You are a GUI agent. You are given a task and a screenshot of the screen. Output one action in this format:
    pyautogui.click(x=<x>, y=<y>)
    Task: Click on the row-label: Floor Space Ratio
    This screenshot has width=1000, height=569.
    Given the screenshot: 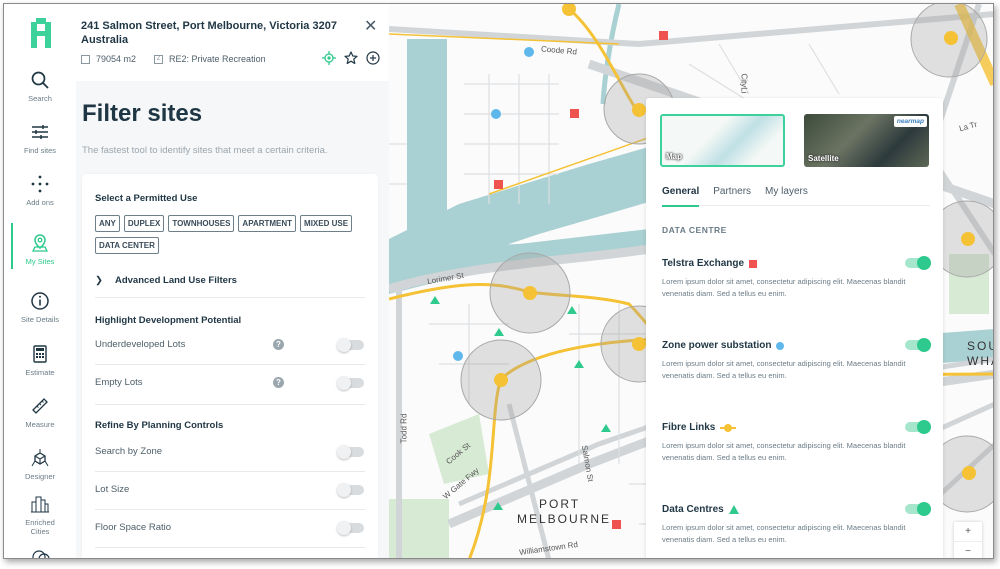 What is the action you would take?
    pyautogui.click(x=133, y=527)
    